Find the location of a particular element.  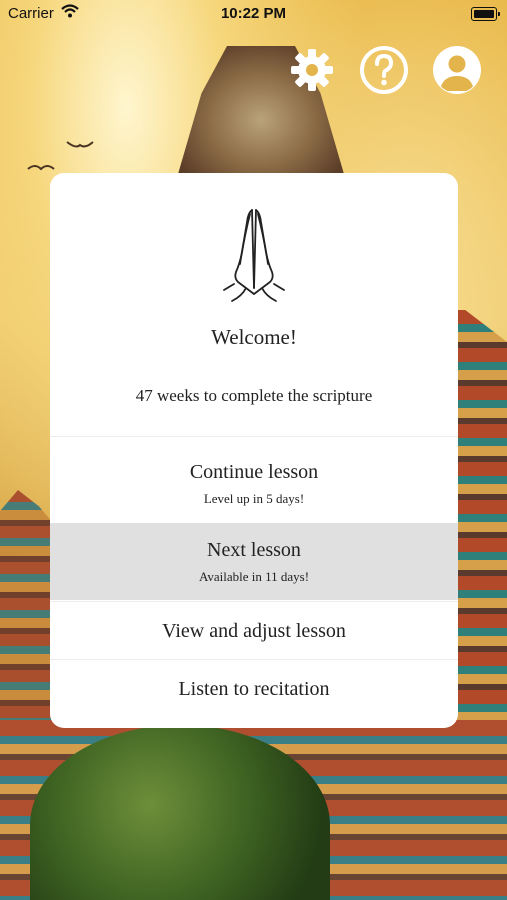

listen-recitation-button: Listen to recitation is located at coordinates (254, 688).